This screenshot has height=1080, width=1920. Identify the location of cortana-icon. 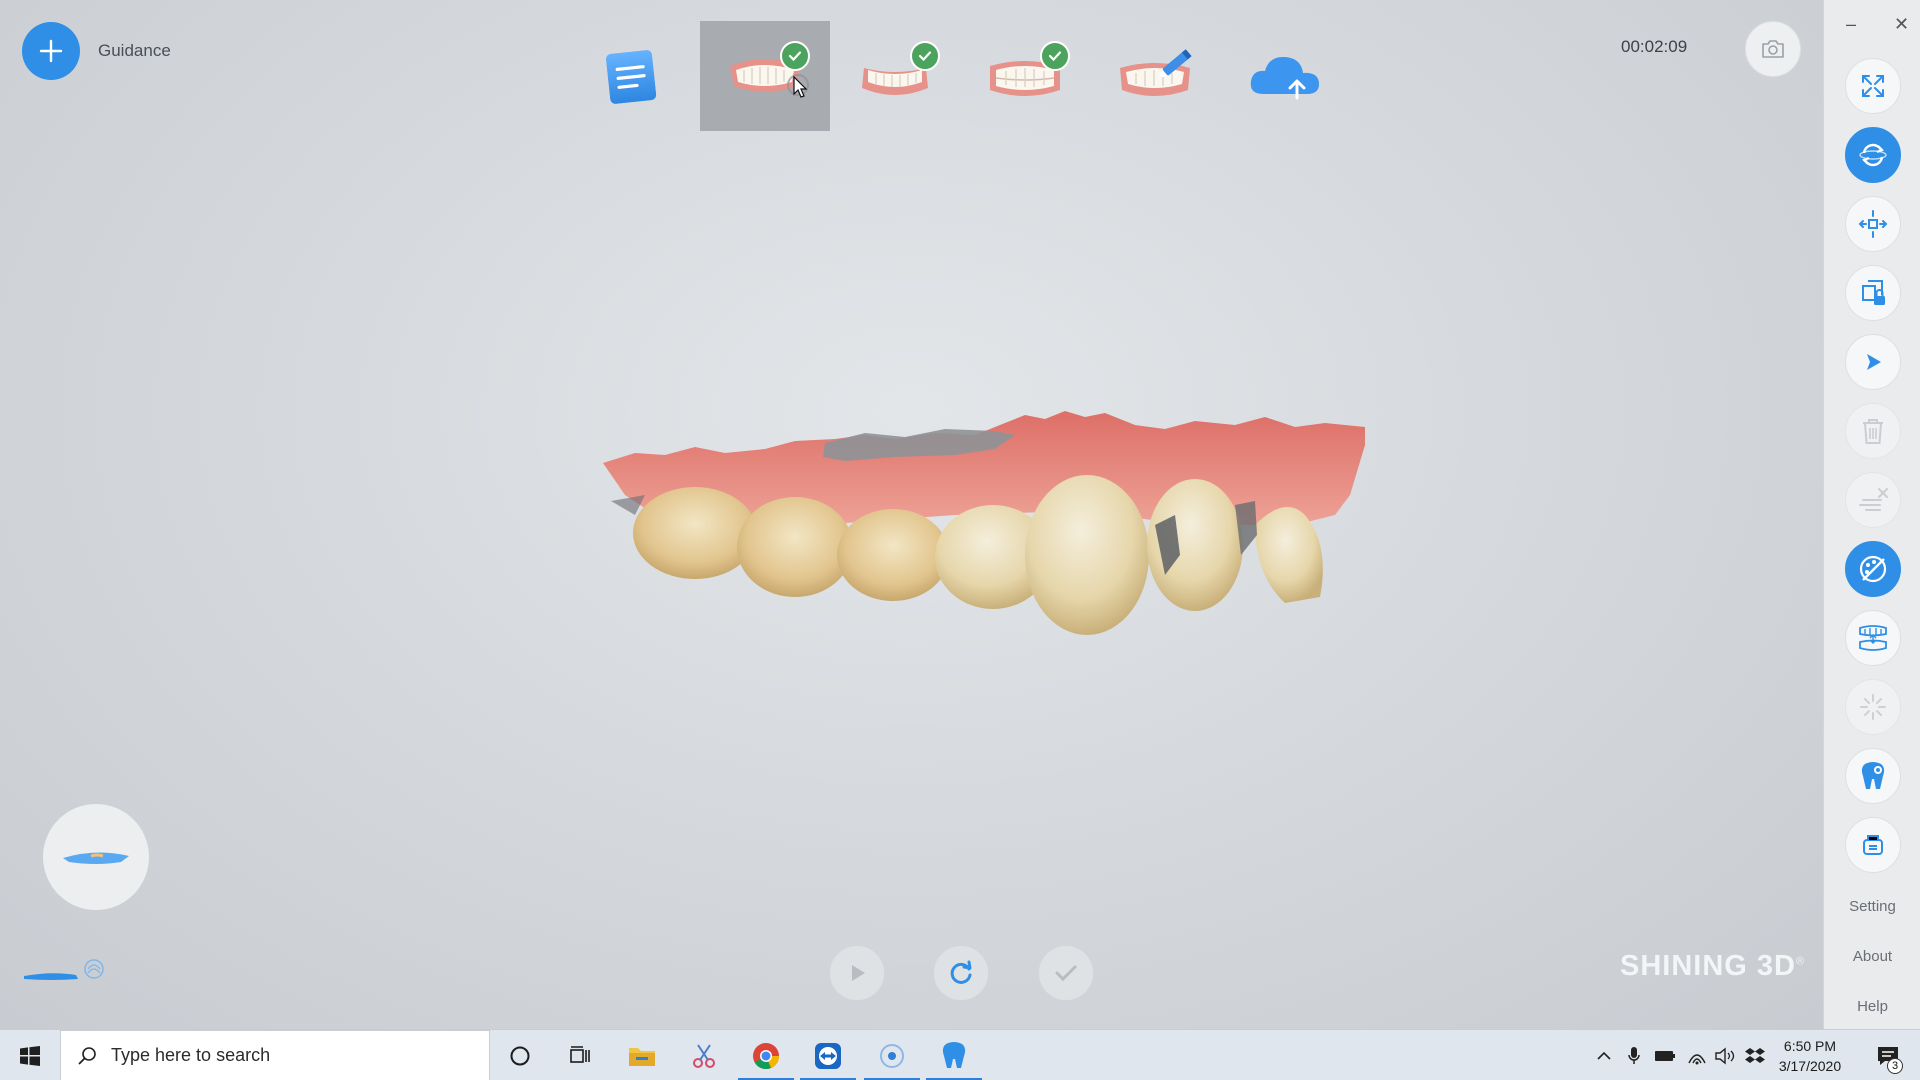
(520, 1055).